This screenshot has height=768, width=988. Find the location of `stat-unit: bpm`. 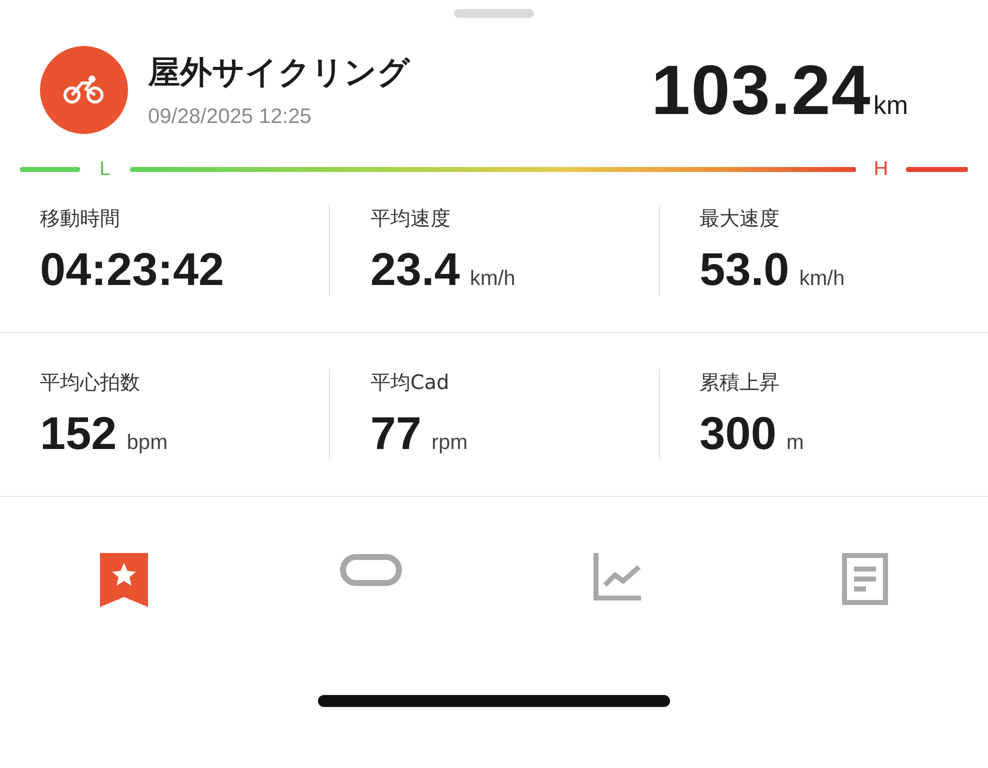

stat-unit: bpm is located at coordinates (147, 443).